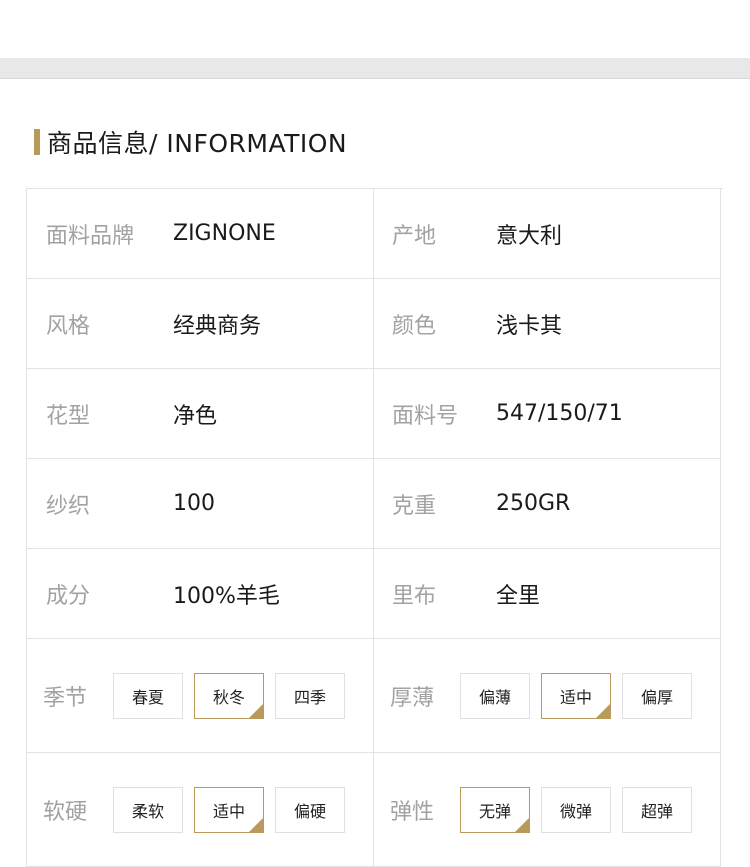 Image resolution: width=750 pixels, height=867 pixels. What do you see at coordinates (547, 594) in the screenshot?
I see `spec-cell-lining: 里布 全里` at bounding box center [547, 594].